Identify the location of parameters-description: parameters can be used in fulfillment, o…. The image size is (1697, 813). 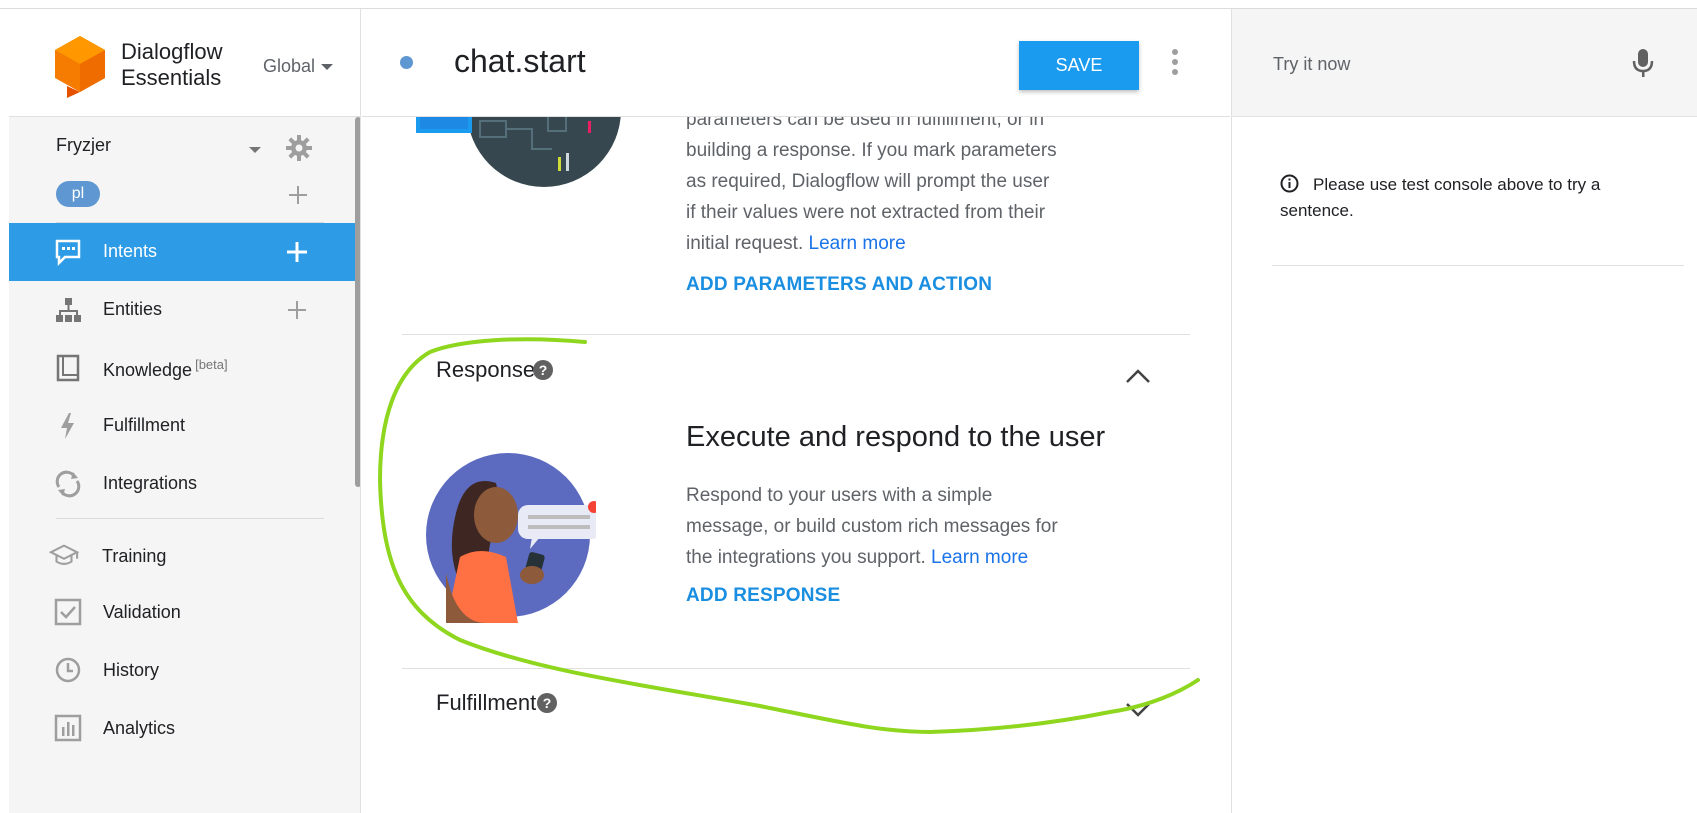
(906, 181).